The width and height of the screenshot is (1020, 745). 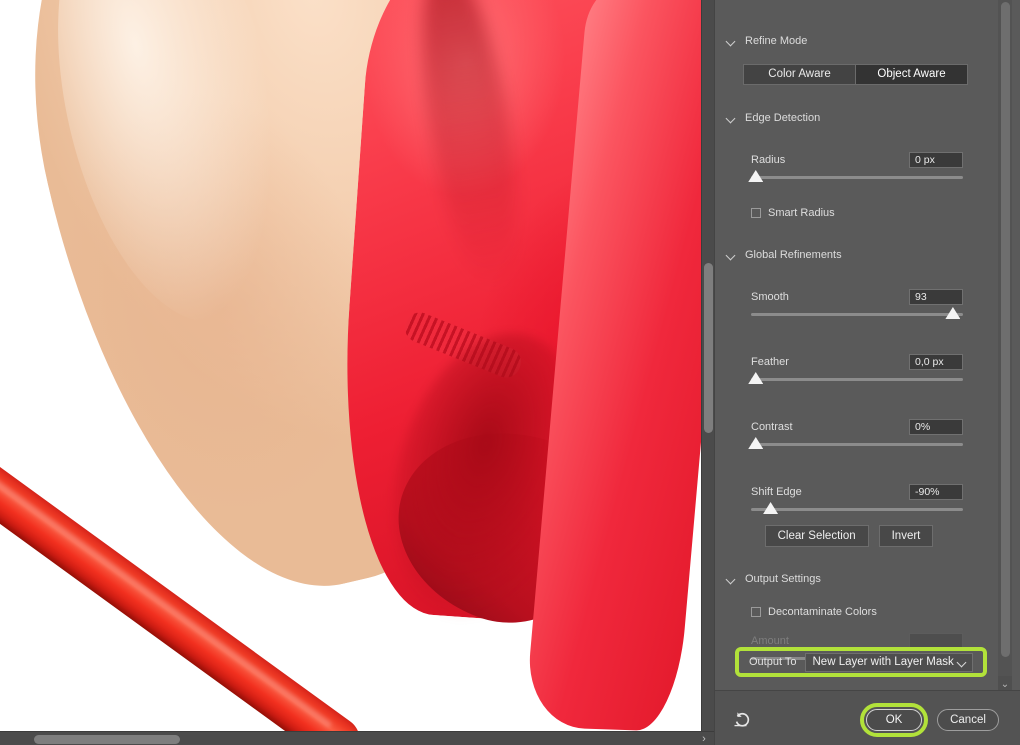 I want to click on smooth-slider-row: Smooth 93, so click(x=857, y=304).